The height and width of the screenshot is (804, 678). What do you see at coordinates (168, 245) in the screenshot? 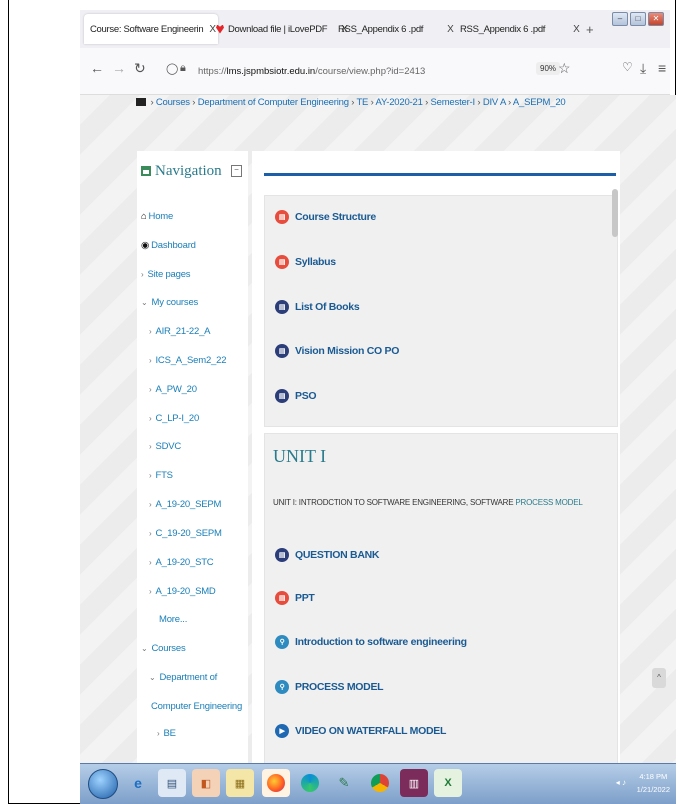
I see `navigation-item: ◉ Dashboard` at bounding box center [168, 245].